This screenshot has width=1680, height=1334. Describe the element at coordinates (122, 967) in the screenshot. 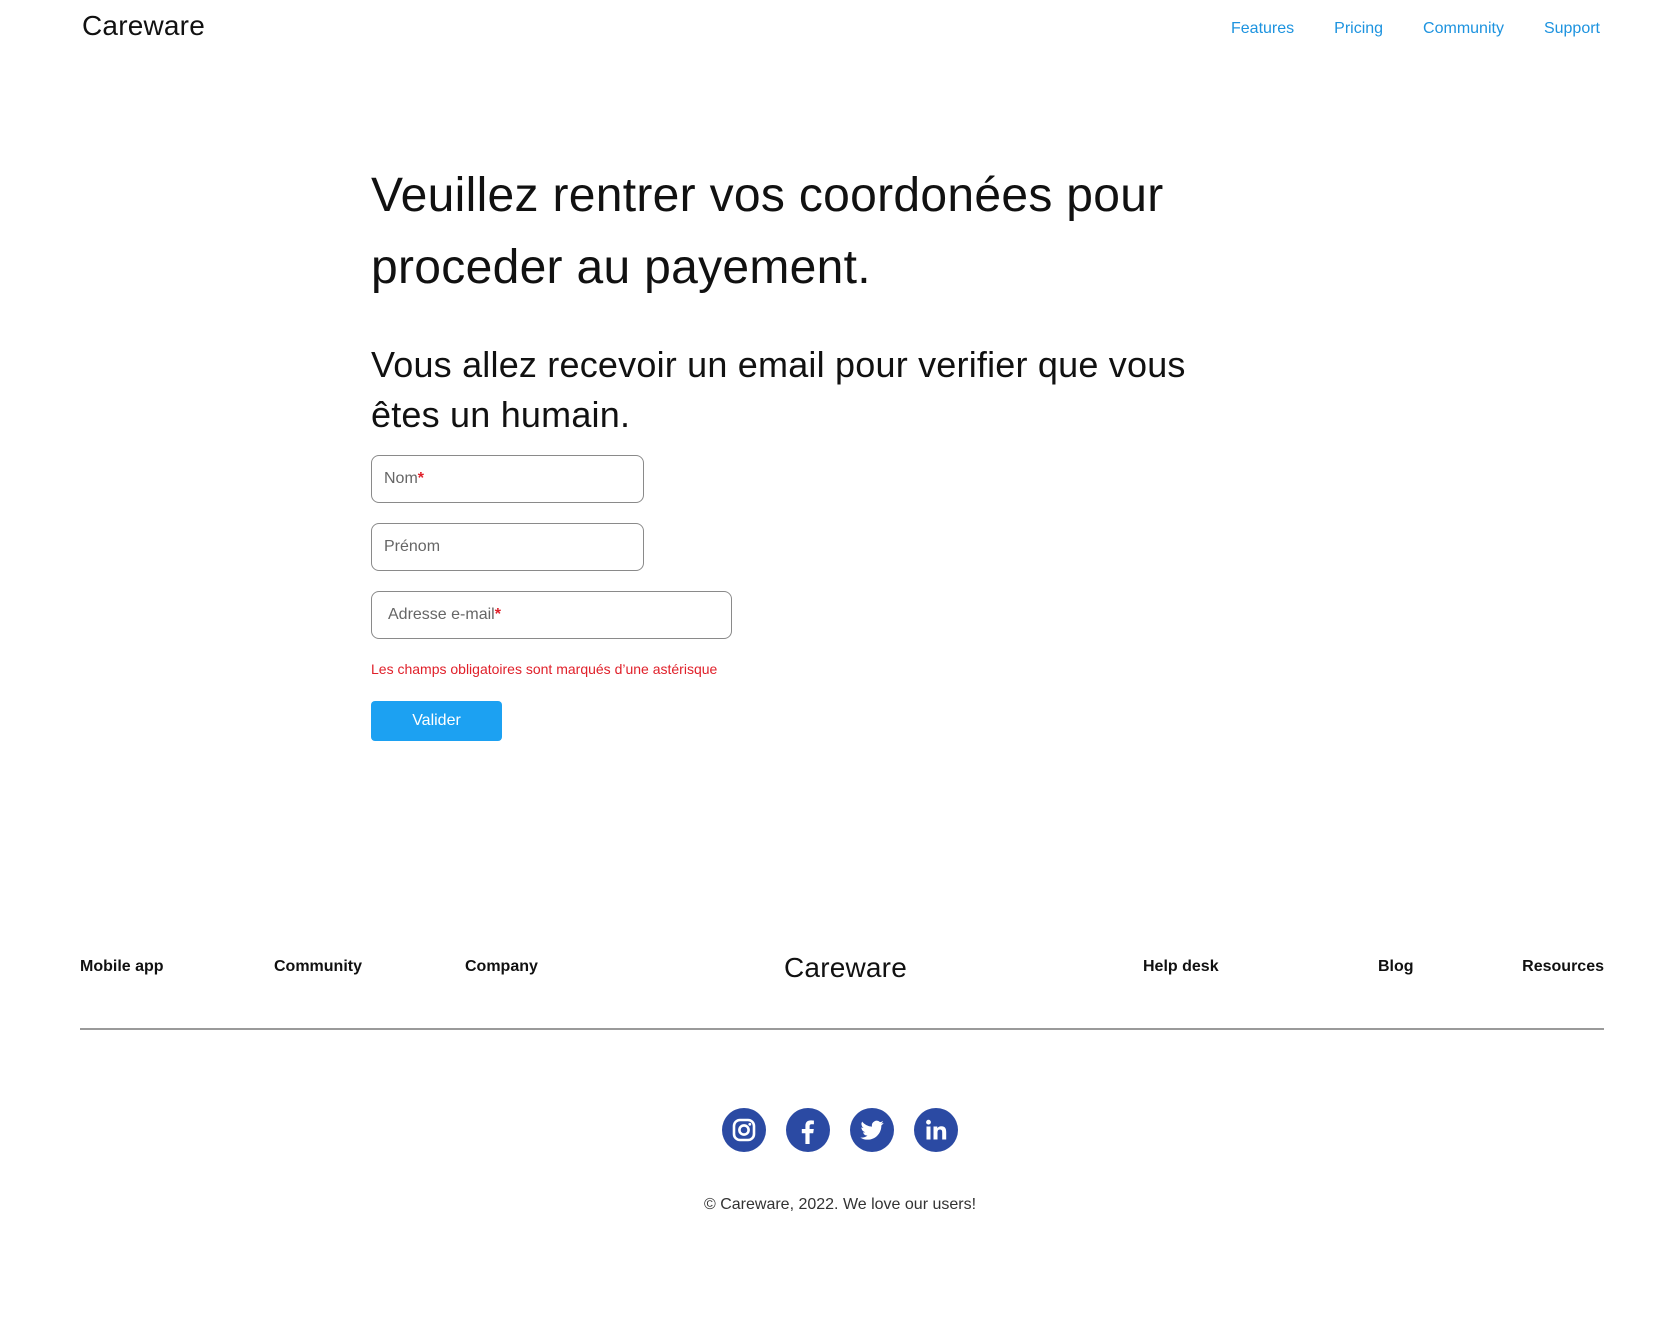

I see `footer-link-mobile-app: Mobile app` at that location.